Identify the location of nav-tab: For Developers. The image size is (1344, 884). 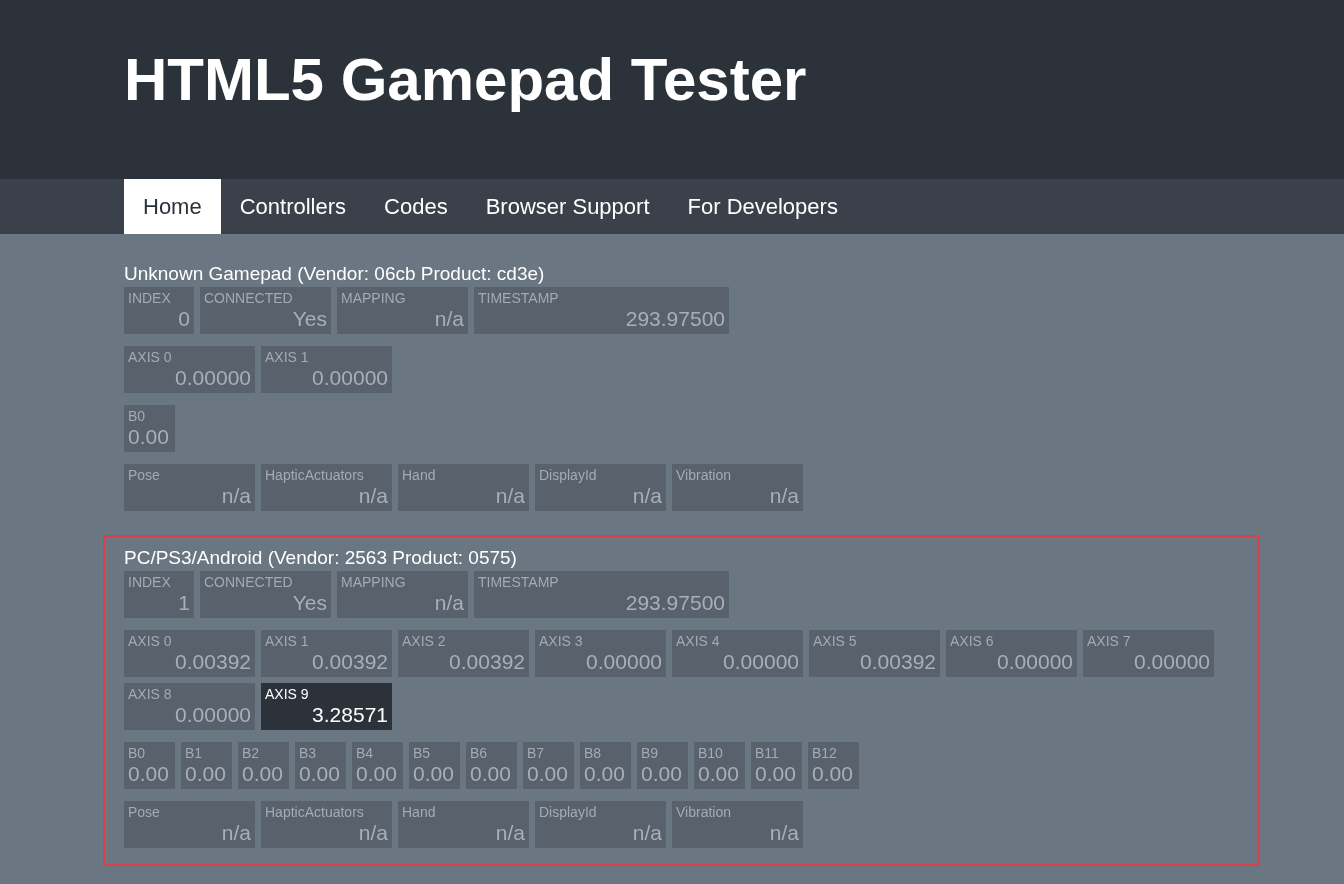
(762, 206).